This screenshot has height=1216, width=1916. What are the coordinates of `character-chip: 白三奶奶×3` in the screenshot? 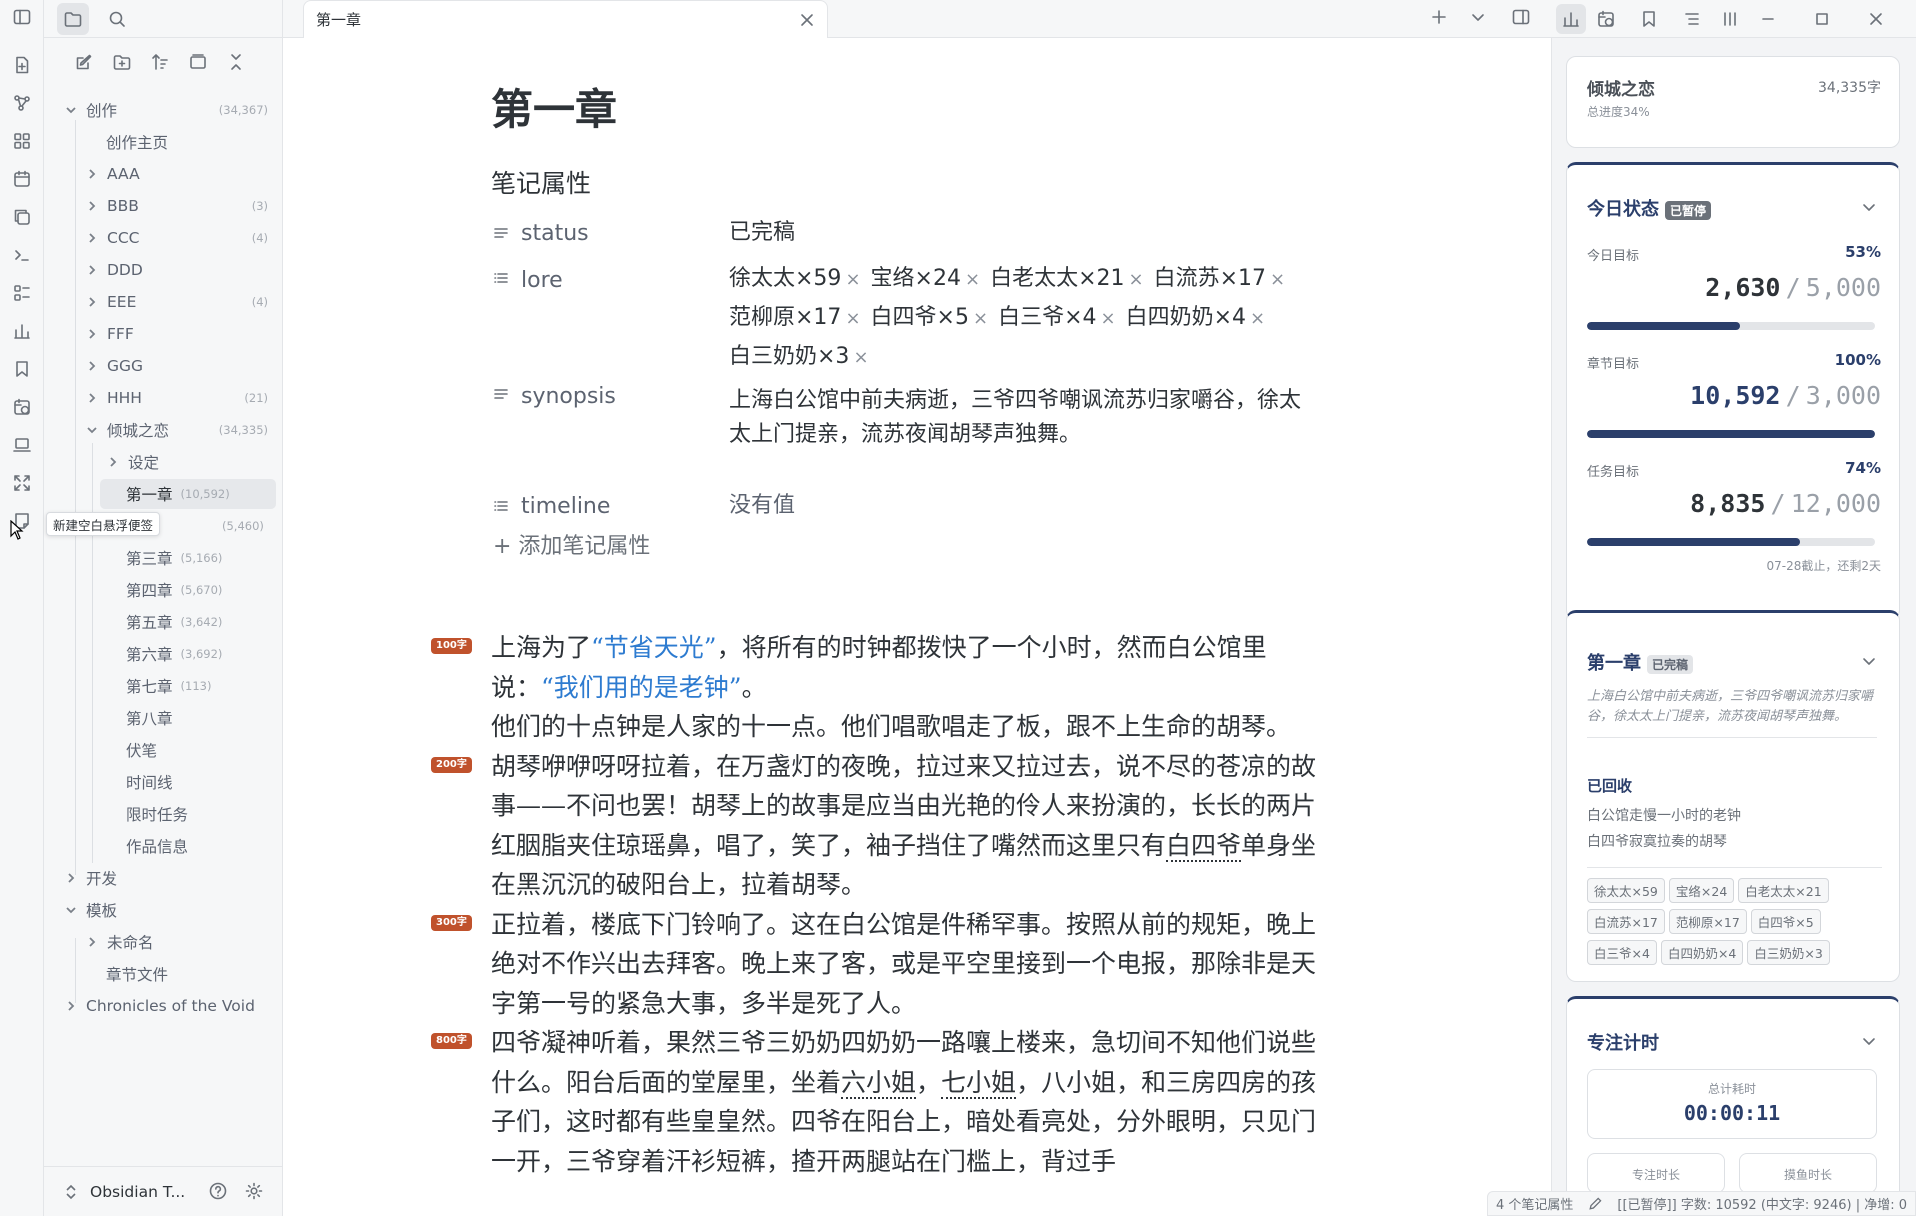 It's located at (1788, 952).